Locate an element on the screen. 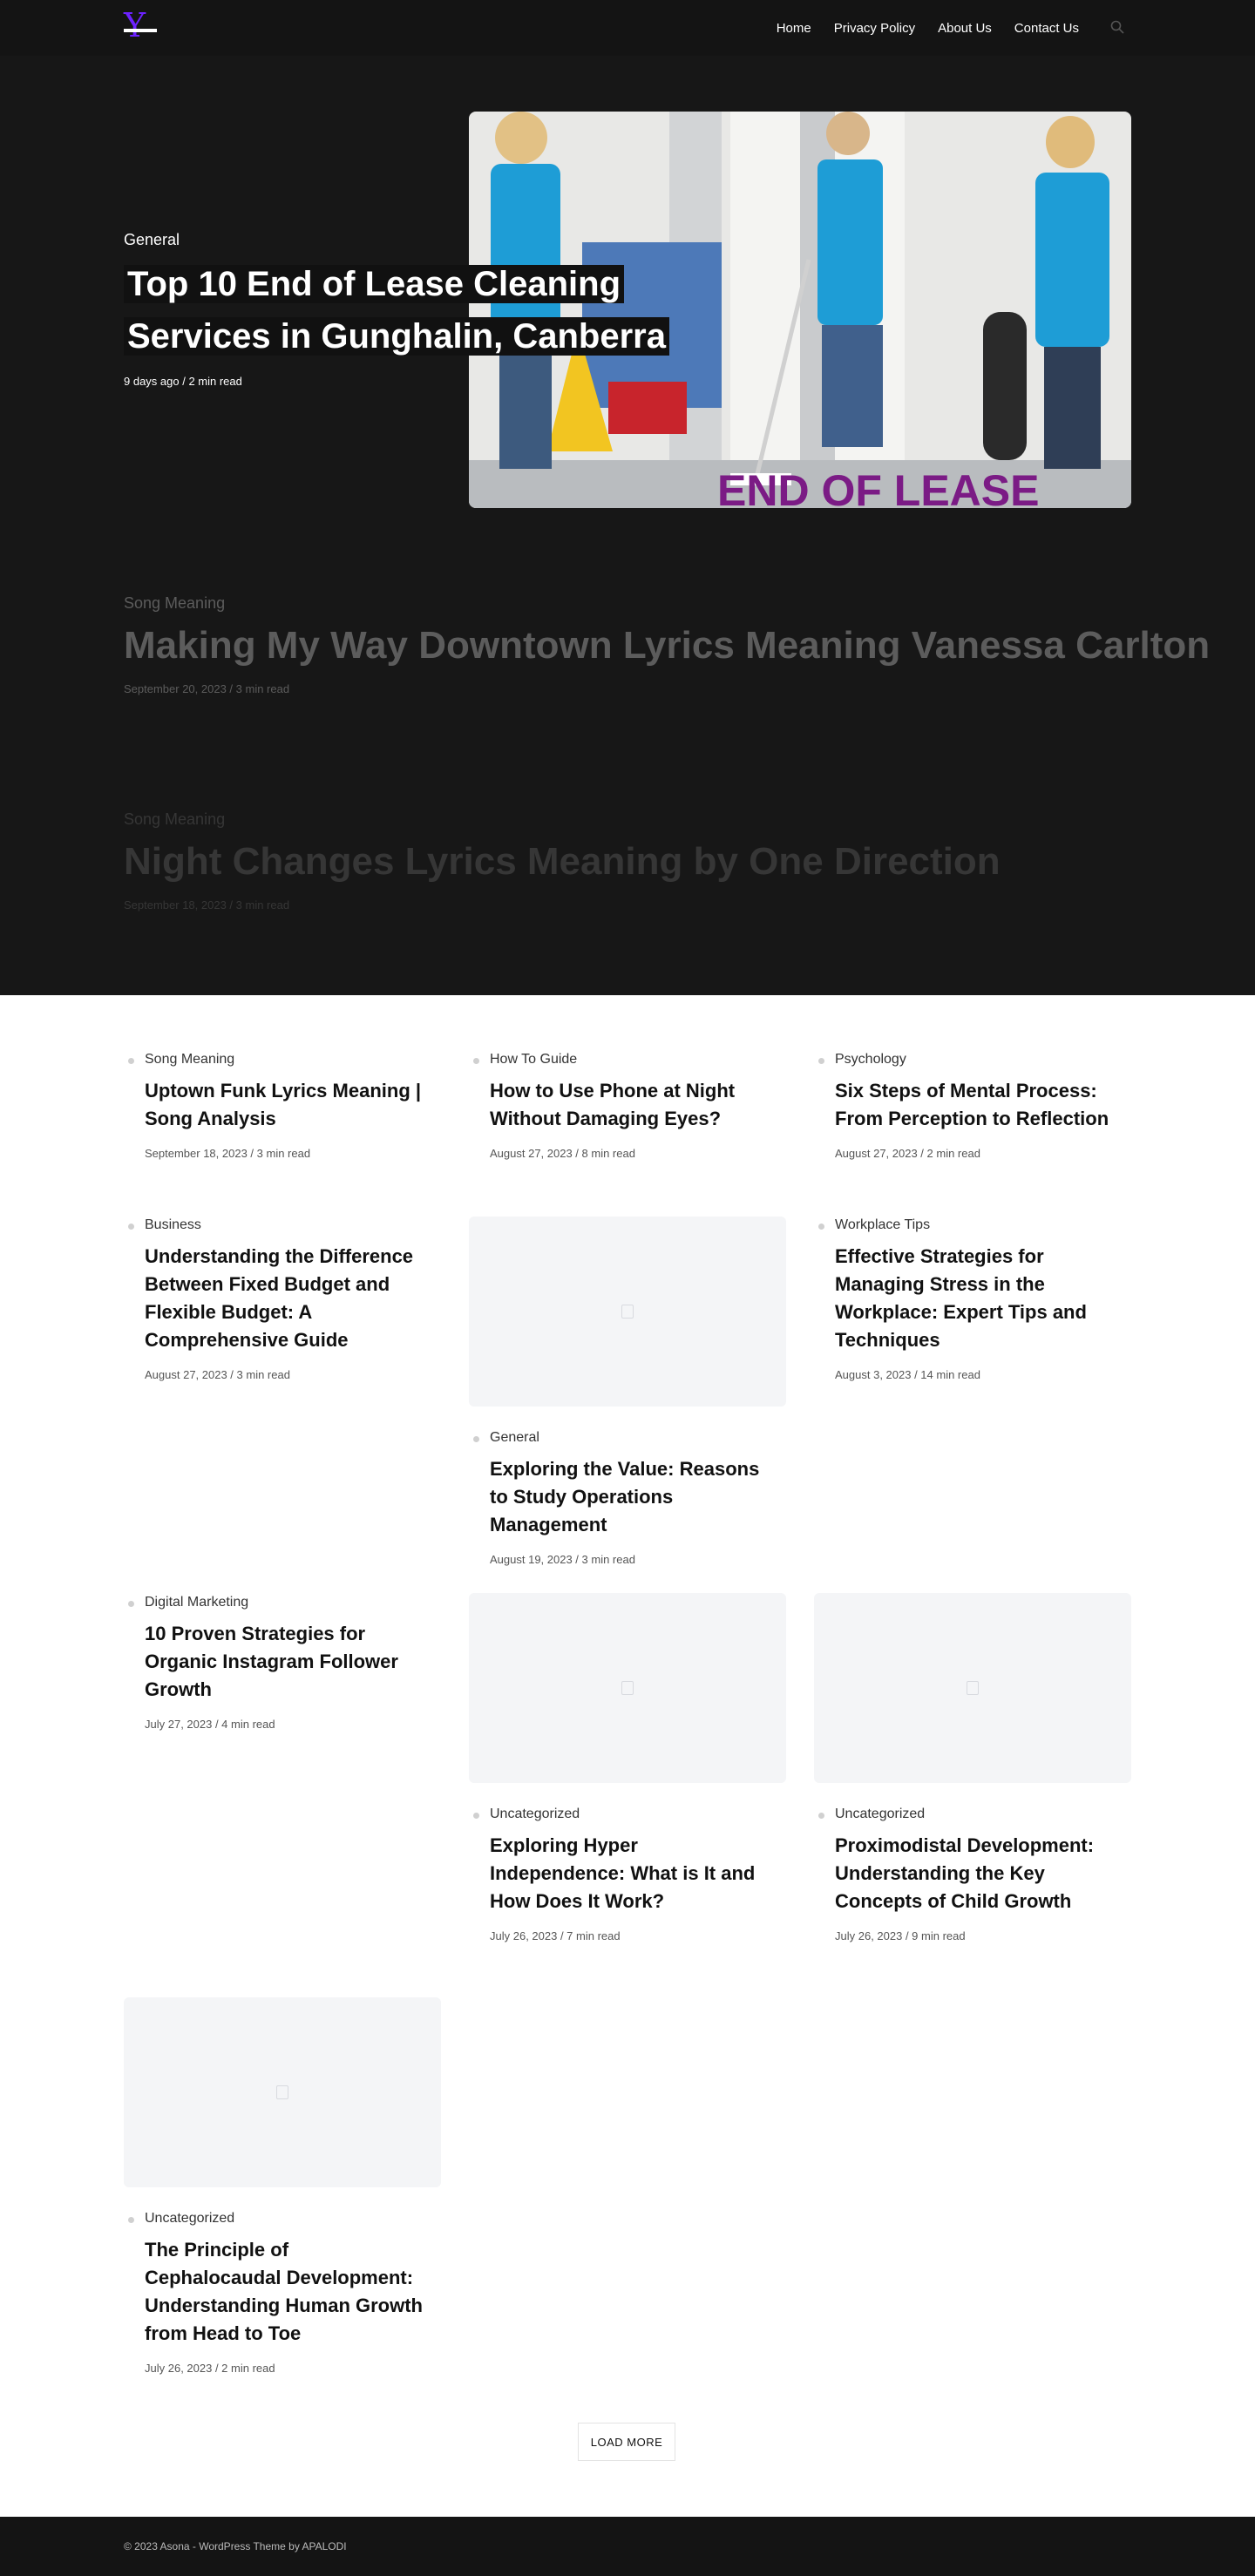  hero-post-meta: September 18, 2023 / 3 min read is located at coordinates (207, 905).